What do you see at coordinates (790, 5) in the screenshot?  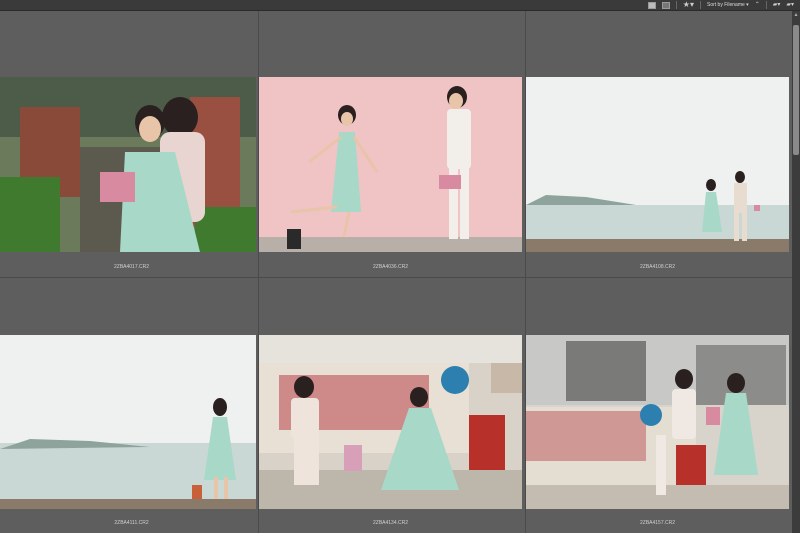 I see `open-recent-icon: ▰▾` at bounding box center [790, 5].